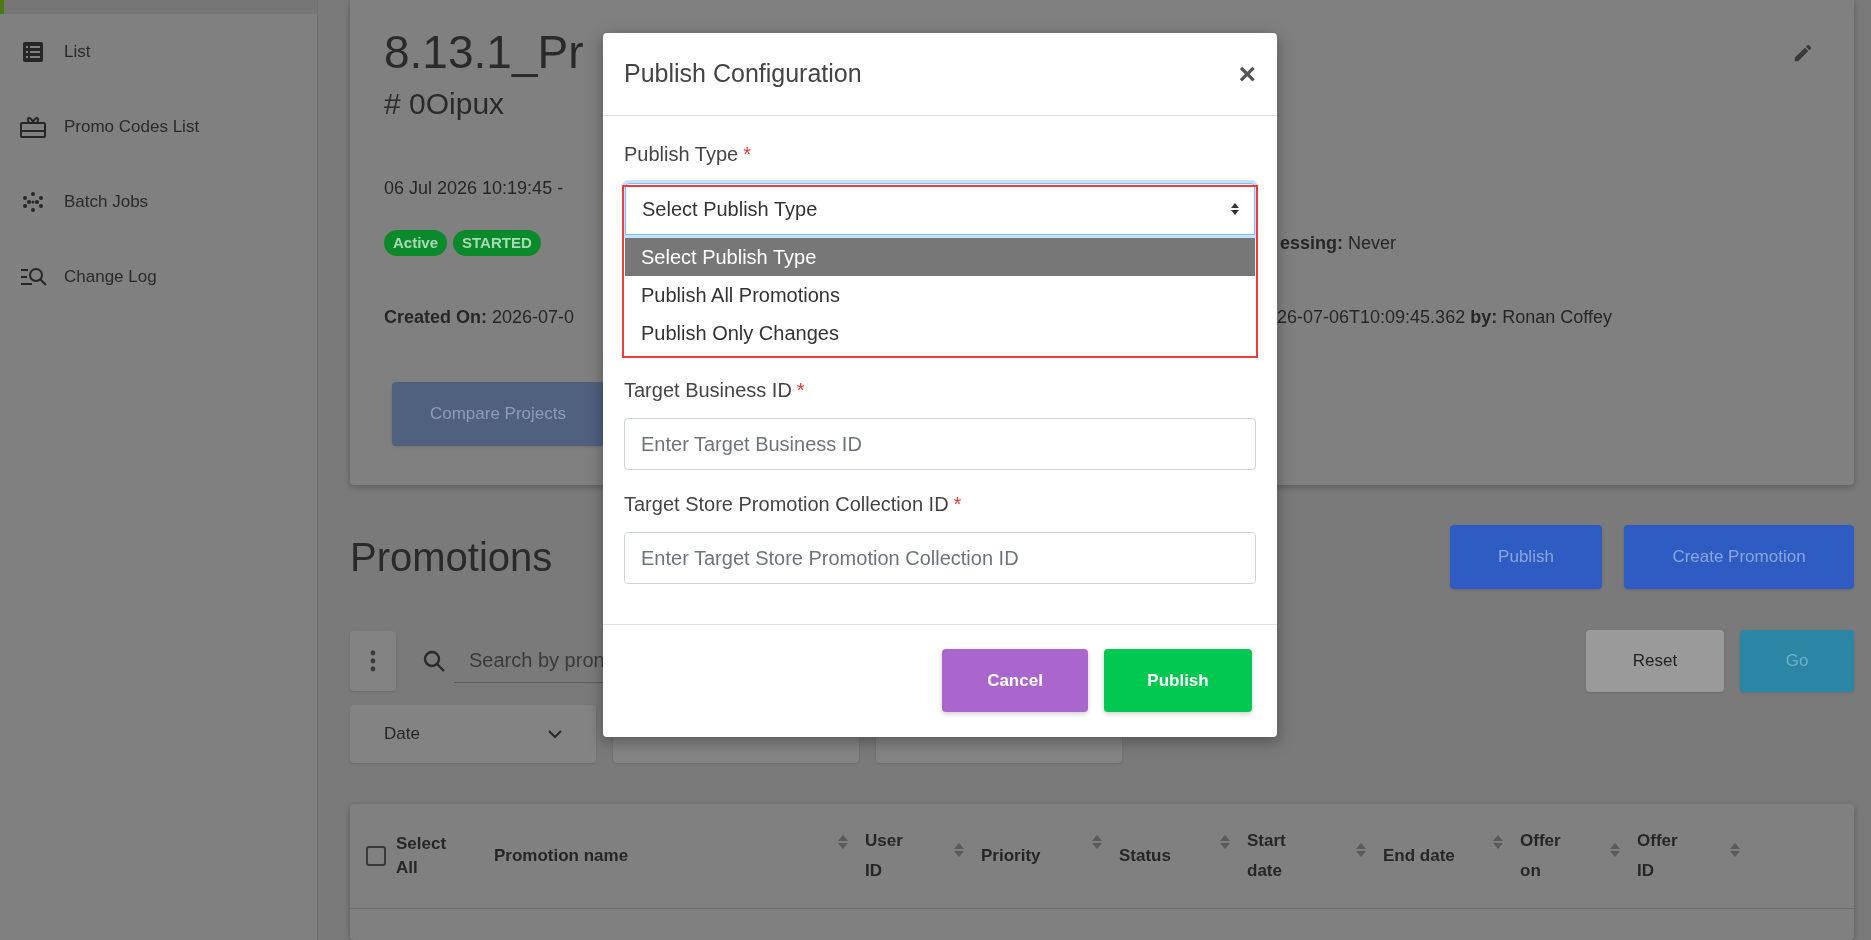 The width and height of the screenshot is (1871, 940). What do you see at coordinates (1658, 856) in the screenshot?
I see `column-header: Offer ID` at bounding box center [1658, 856].